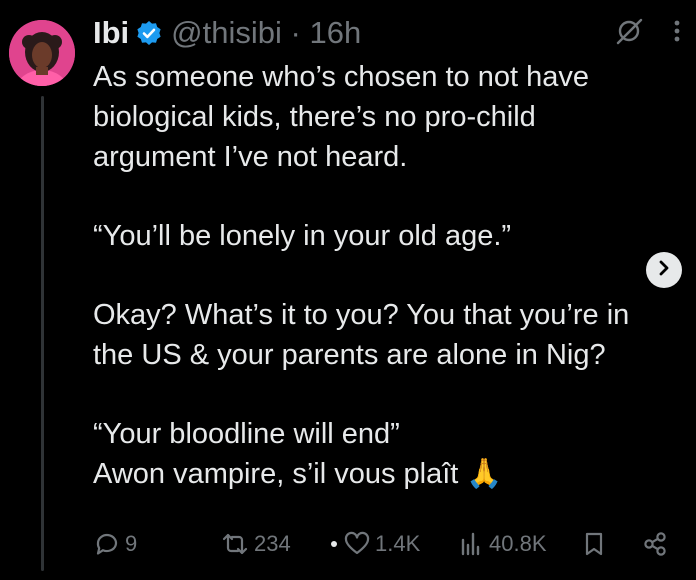 The width and height of the screenshot is (696, 580). I want to click on bookmark-icon, so click(594, 544).